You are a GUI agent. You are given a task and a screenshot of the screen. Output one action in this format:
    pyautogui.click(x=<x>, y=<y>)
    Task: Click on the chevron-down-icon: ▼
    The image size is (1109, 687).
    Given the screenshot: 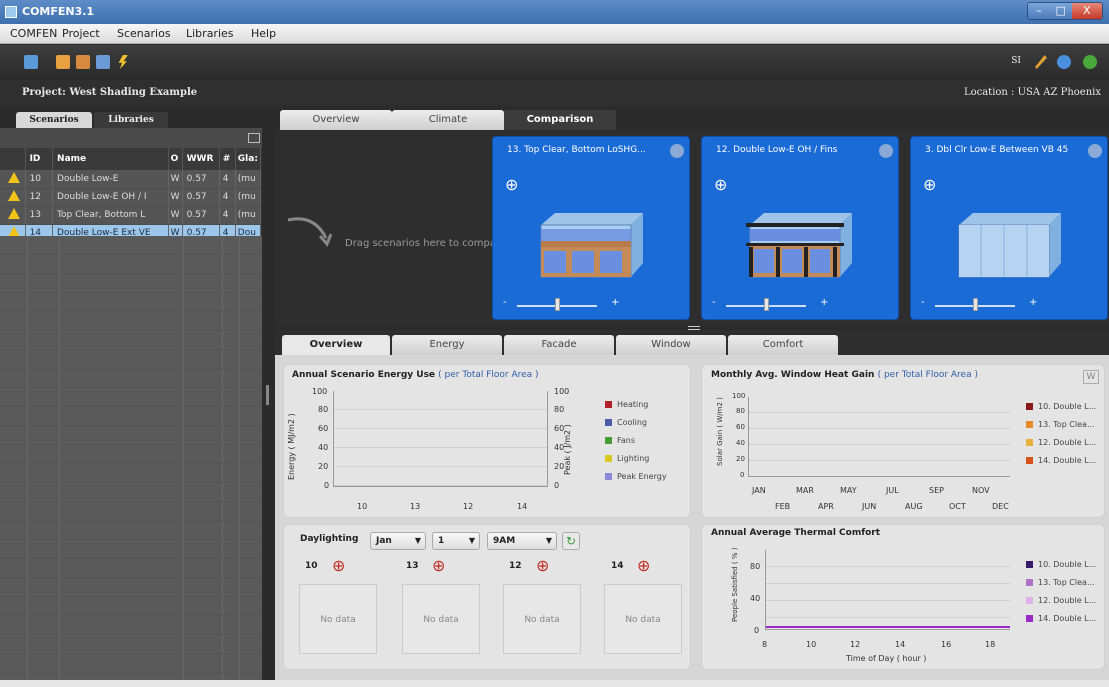 What is the action you would take?
    pyautogui.click(x=548, y=540)
    